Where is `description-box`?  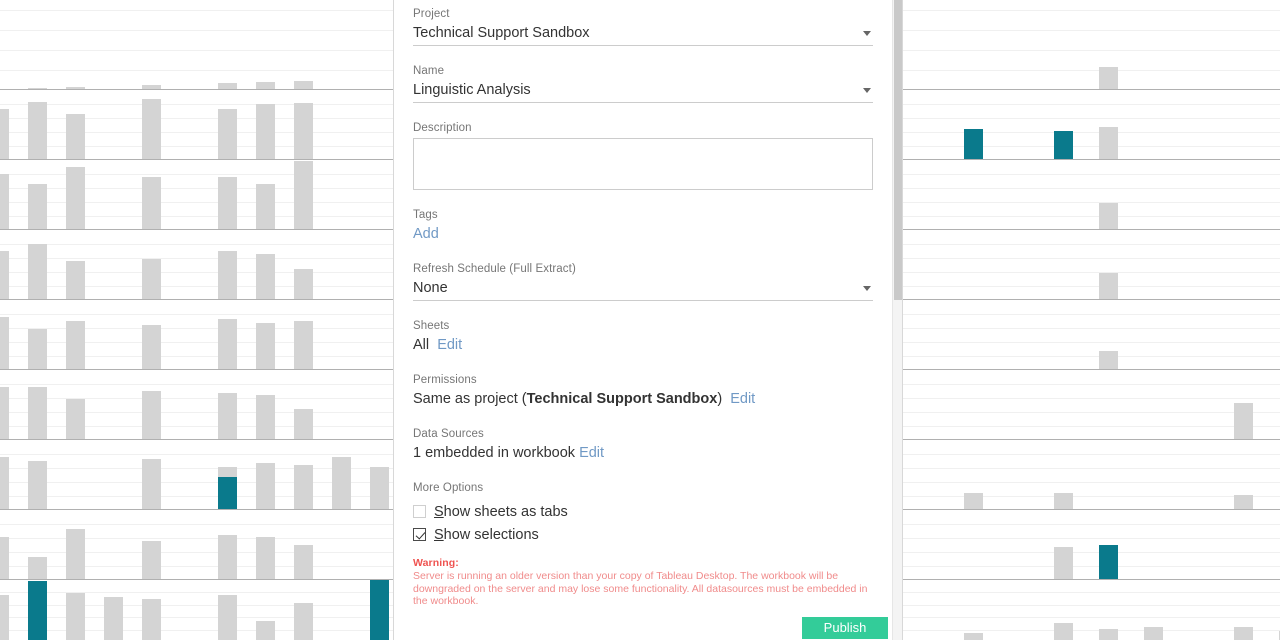 description-box is located at coordinates (643, 164).